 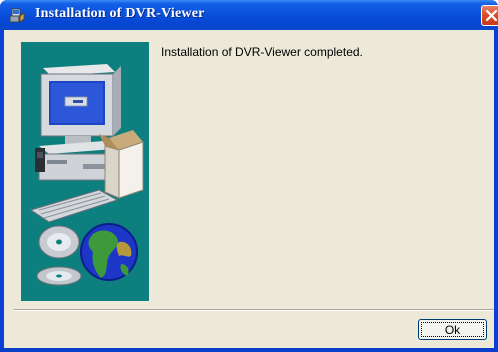 I want to click on completion-message: Installation of DVR-Viewer completed., so click(x=262, y=52).